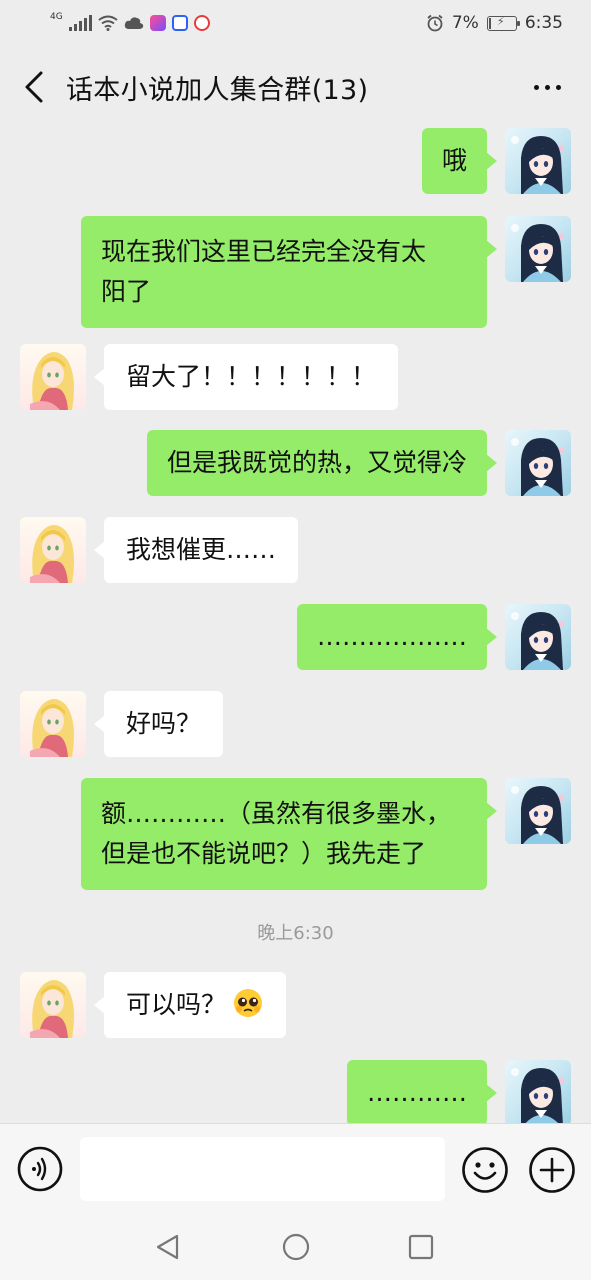  Describe the element at coordinates (264, 853) in the screenshot. I see `message-line: 但是也不能说吧？）我先走了` at that location.